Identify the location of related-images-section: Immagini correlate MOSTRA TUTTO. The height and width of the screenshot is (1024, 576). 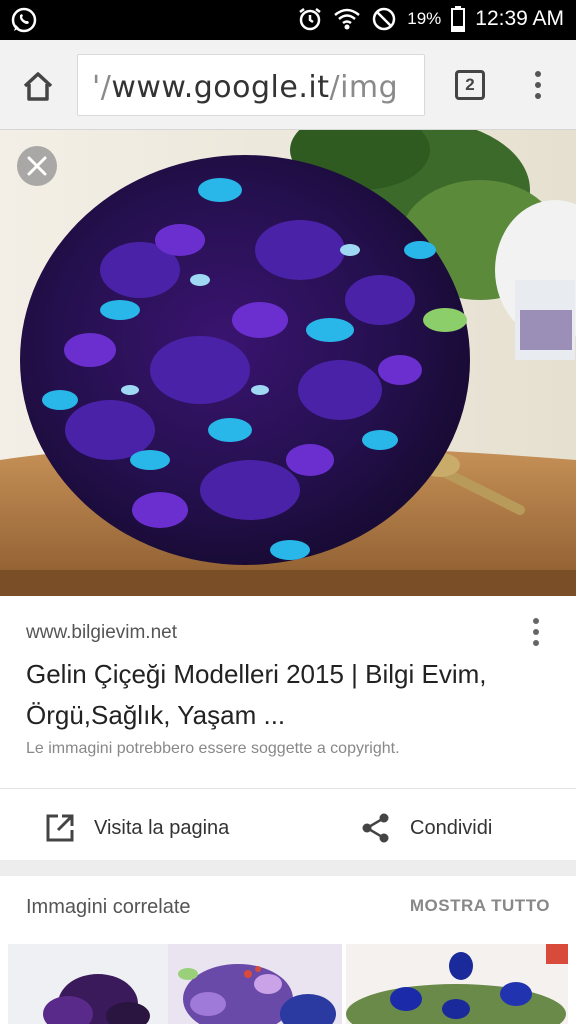
(288, 950).